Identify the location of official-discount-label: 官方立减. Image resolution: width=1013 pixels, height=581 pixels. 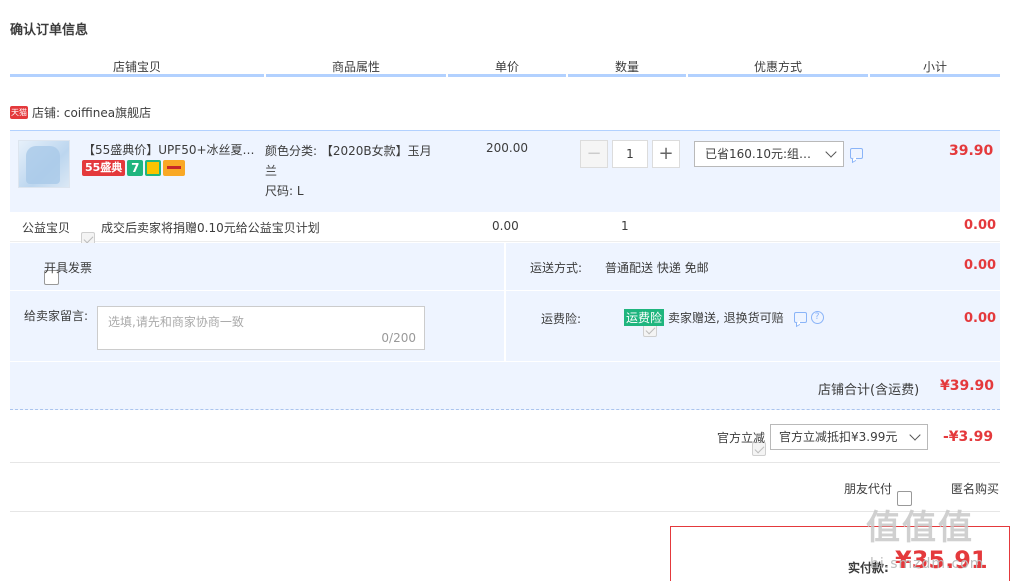
(741, 438).